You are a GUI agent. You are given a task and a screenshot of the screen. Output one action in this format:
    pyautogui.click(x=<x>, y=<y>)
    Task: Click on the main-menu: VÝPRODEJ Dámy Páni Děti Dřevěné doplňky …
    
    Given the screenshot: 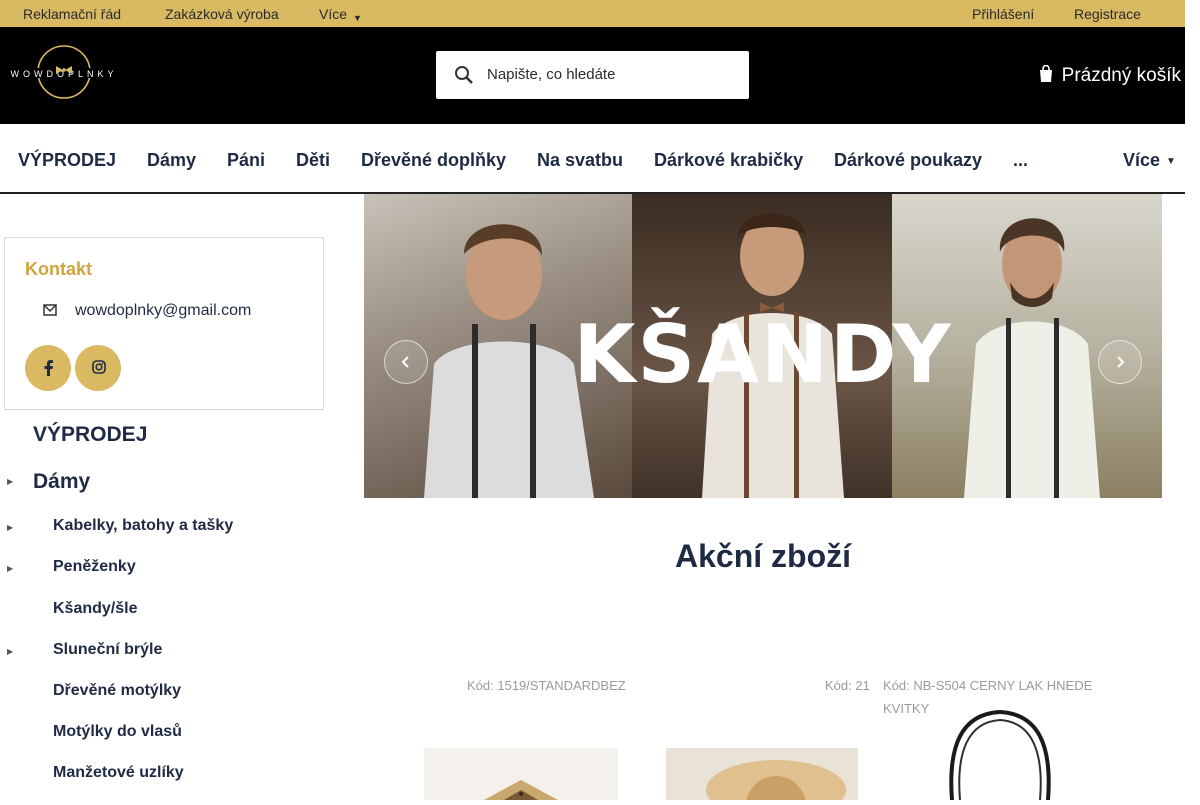 What is the action you would take?
    pyautogui.click(x=592, y=159)
    